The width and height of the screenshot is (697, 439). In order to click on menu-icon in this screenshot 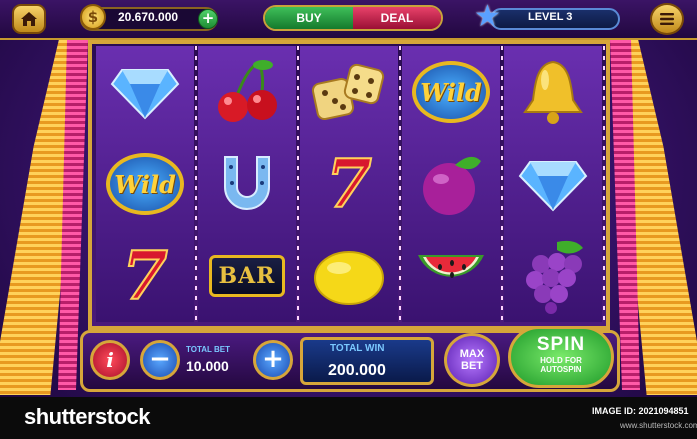, I will do `click(667, 19)`.